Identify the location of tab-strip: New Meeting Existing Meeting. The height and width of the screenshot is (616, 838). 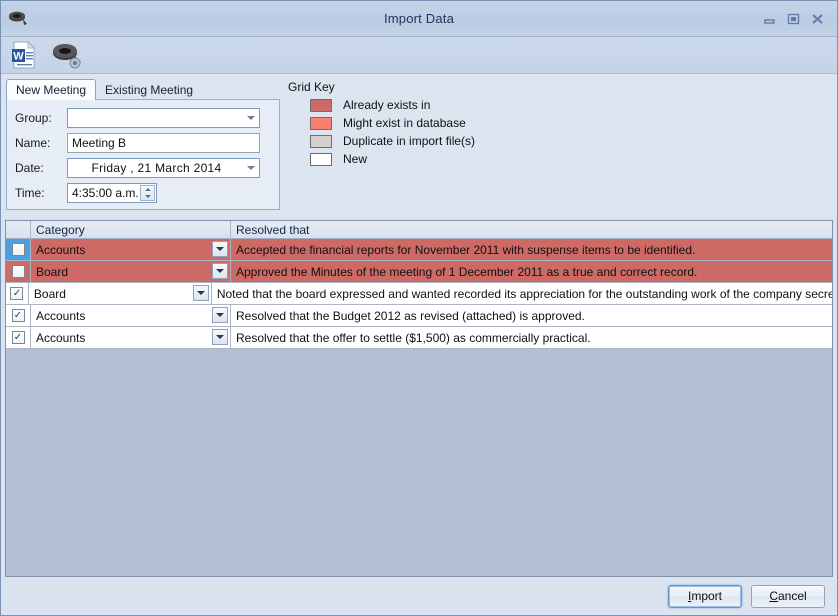
(143, 89).